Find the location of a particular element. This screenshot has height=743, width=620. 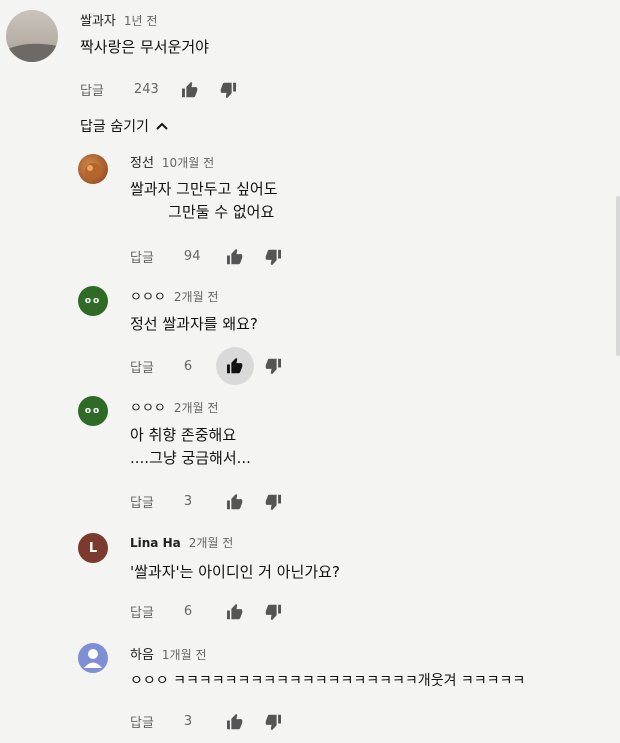

author-name: Lina Ha is located at coordinates (155, 543).